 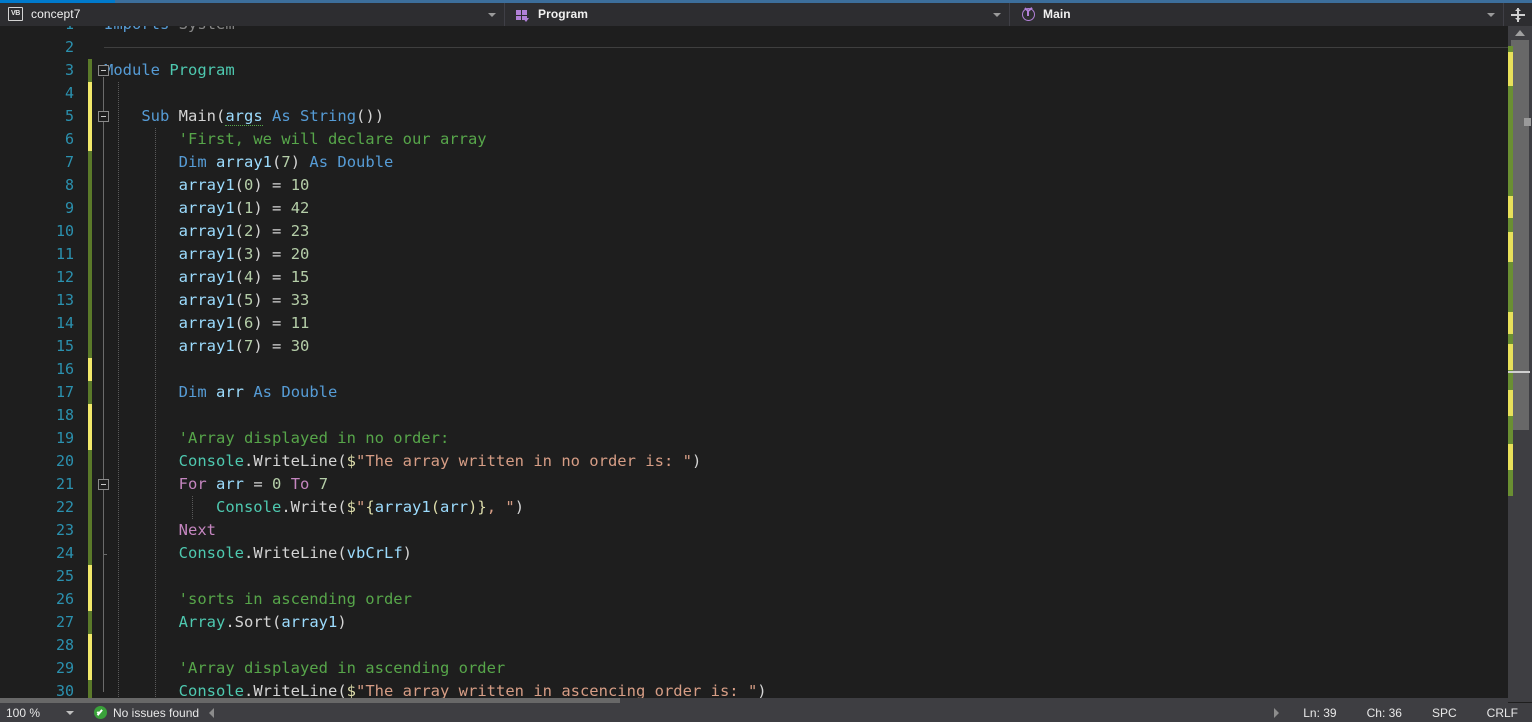 I want to click on code-line: 28, so click(x=766, y=645).